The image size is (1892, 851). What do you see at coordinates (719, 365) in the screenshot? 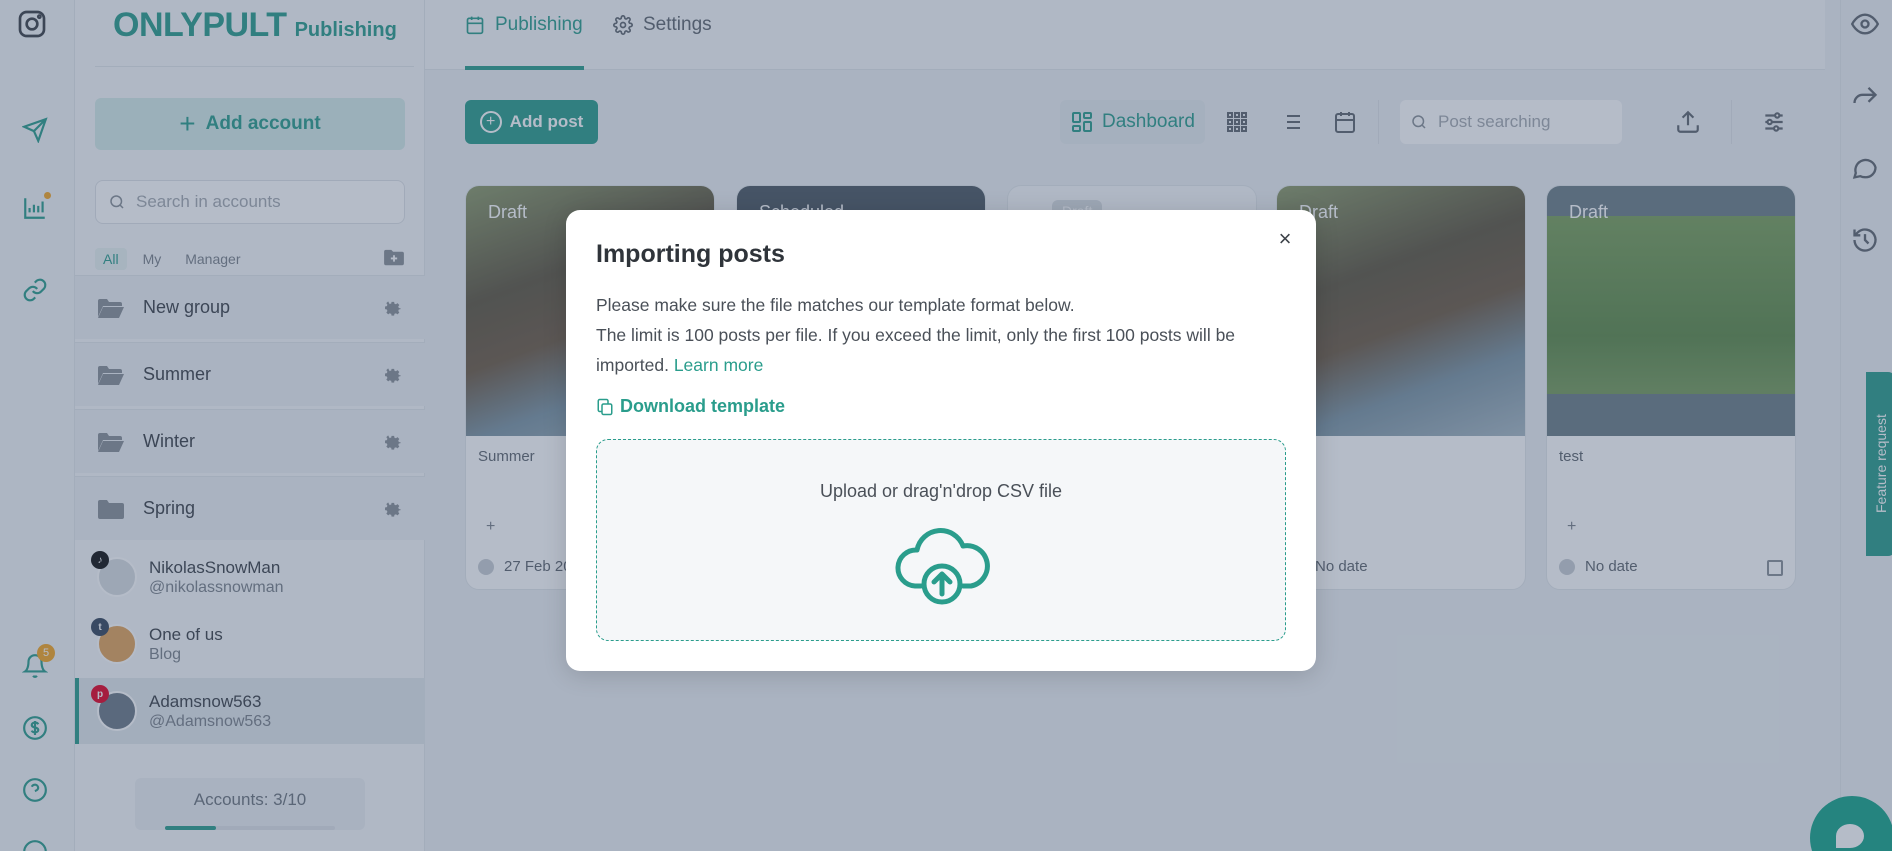
I see `learn-more-link: Learn more` at bounding box center [719, 365].